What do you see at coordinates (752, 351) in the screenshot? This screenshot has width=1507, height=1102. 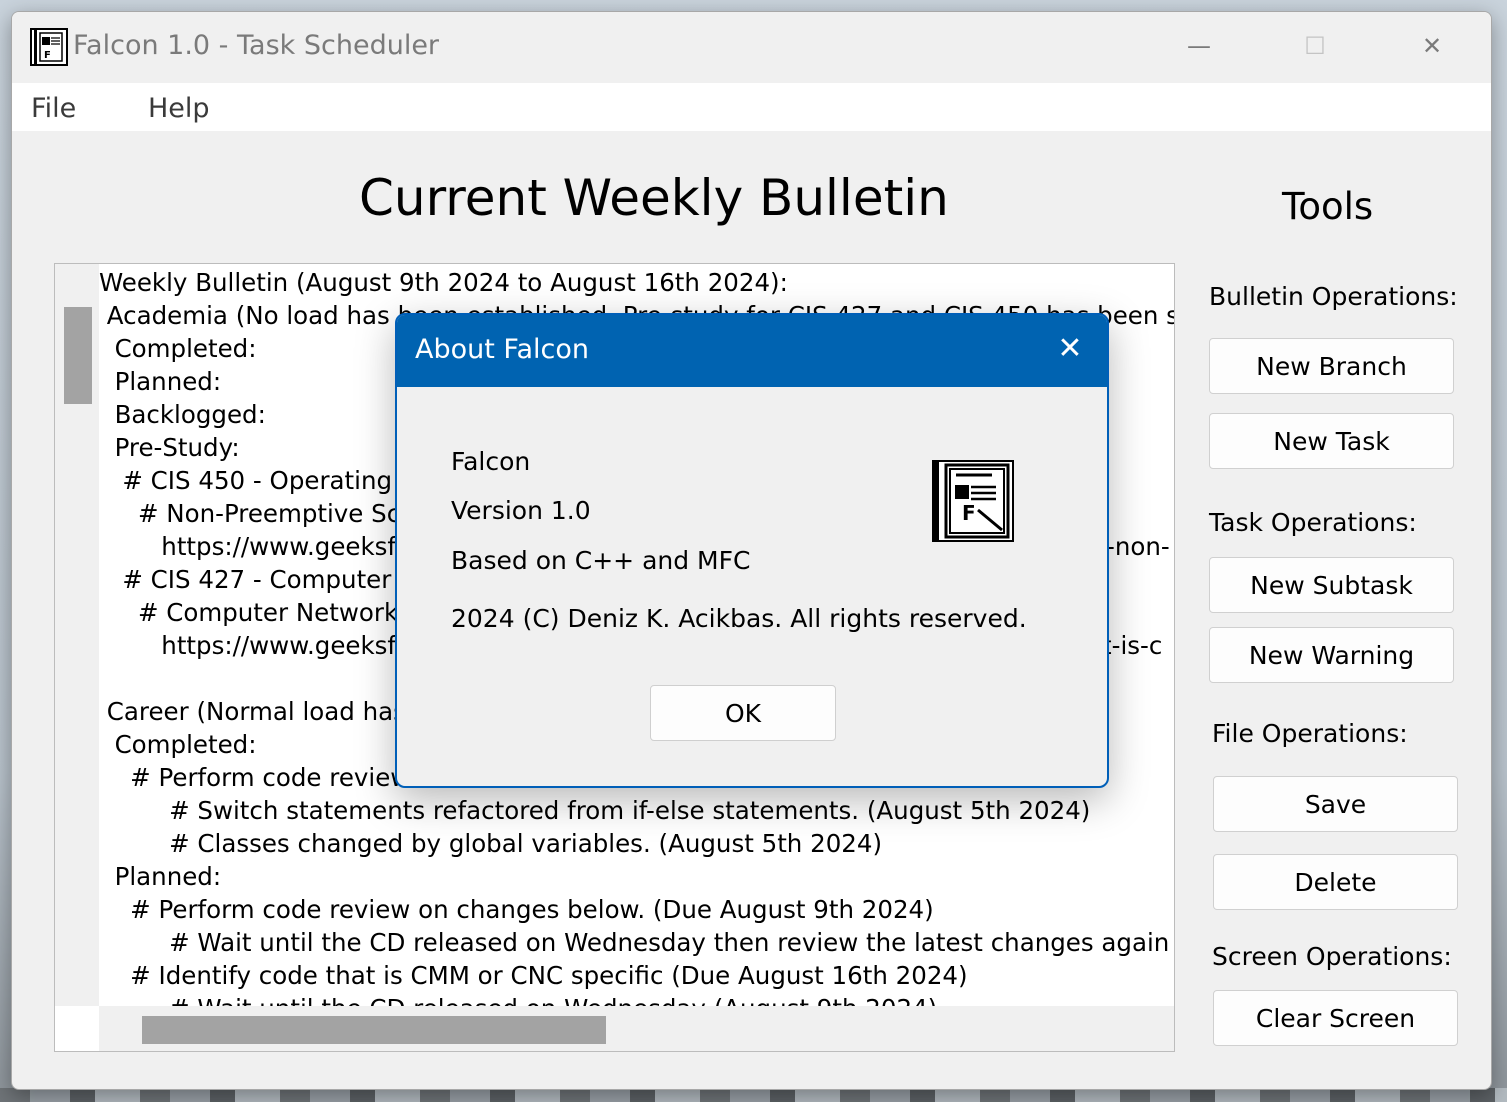 I see `about-dialog-title-bar: About Falcon ✕` at bounding box center [752, 351].